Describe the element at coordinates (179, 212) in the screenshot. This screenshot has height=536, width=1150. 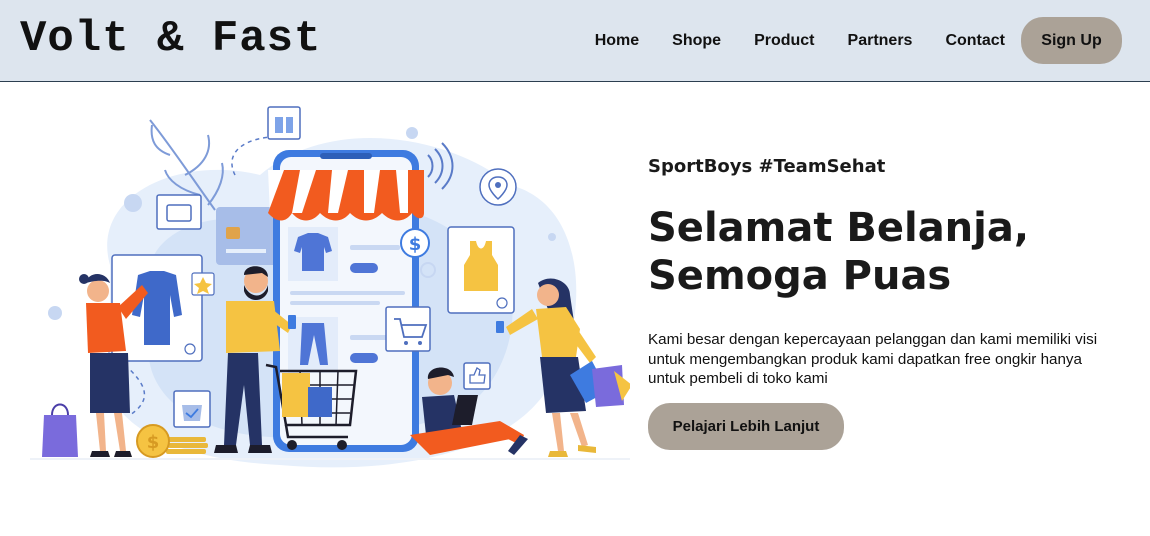
I see `wallet-icon` at that location.